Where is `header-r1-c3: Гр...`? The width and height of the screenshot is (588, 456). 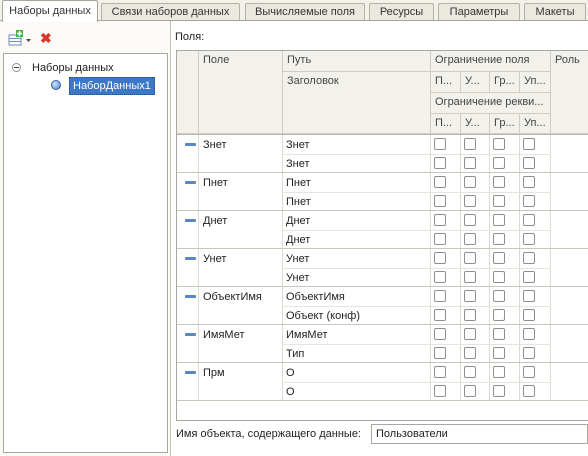 header-r1-c3: Гр... is located at coordinates (505, 82).